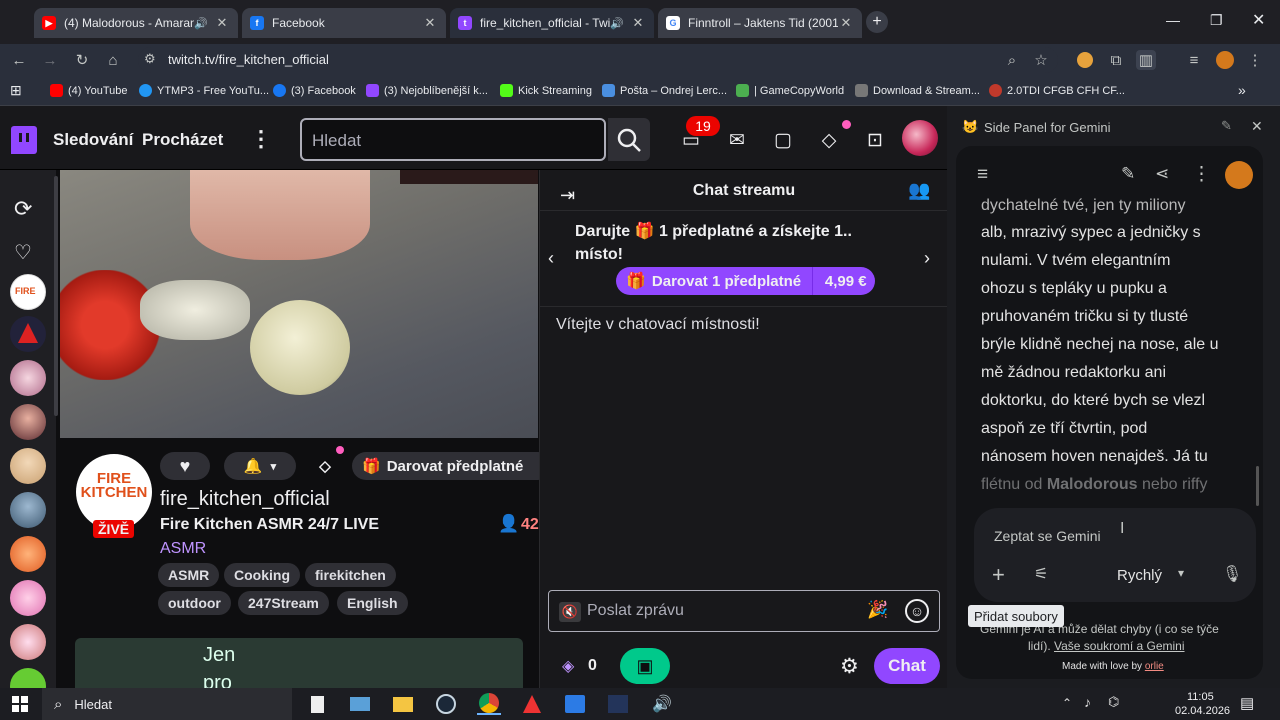 Image resolution: width=1280 pixels, height=720 pixels. Describe the element at coordinates (93, 140) in the screenshot. I see `nav-following: Sledování` at that location.